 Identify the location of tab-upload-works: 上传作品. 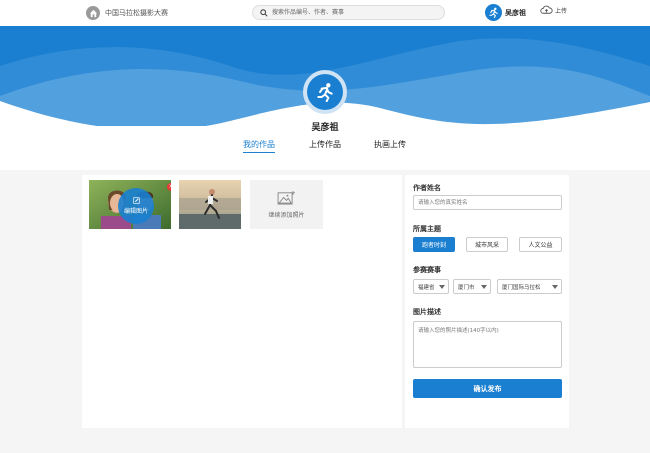
(325, 144).